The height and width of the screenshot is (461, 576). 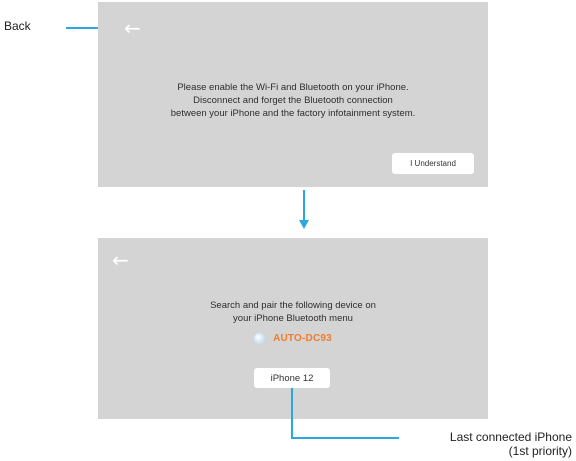 What do you see at coordinates (292, 413) in the screenshot?
I see `last-connected-callout-line-vertical` at bounding box center [292, 413].